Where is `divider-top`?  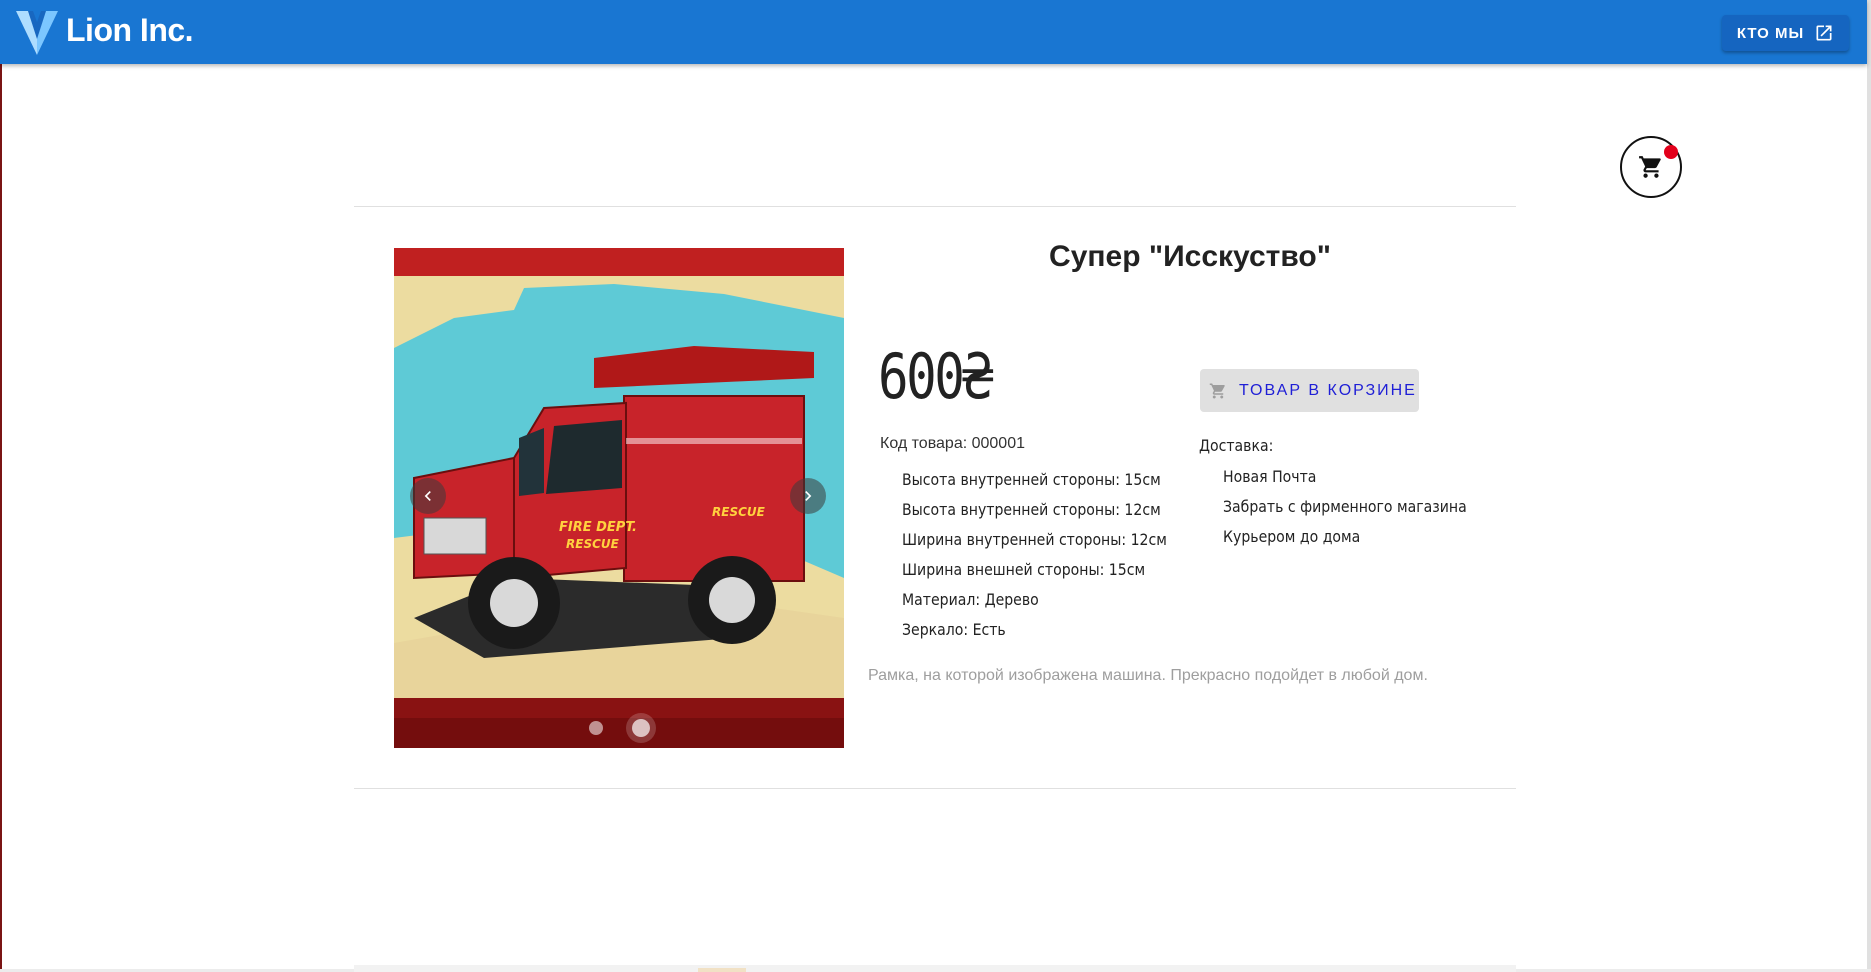 divider-top is located at coordinates (935, 206).